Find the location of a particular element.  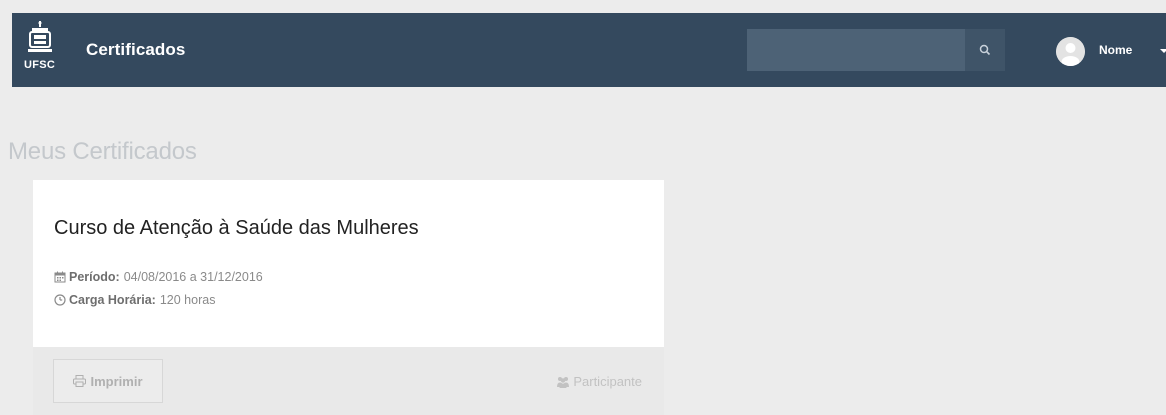

period-value: 04/08/2016 a 31/12/2016 is located at coordinates (193, 277).